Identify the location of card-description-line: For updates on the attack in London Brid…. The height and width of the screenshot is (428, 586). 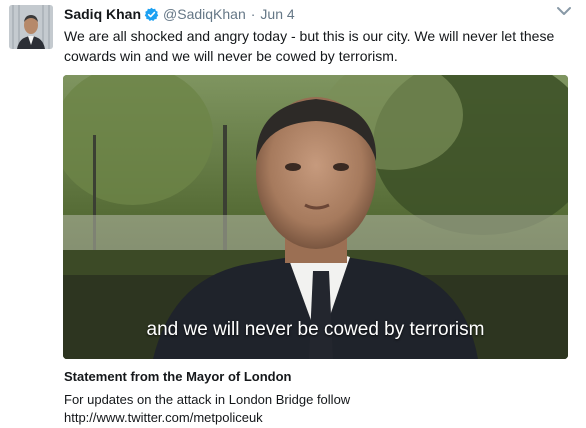
(207, 399).